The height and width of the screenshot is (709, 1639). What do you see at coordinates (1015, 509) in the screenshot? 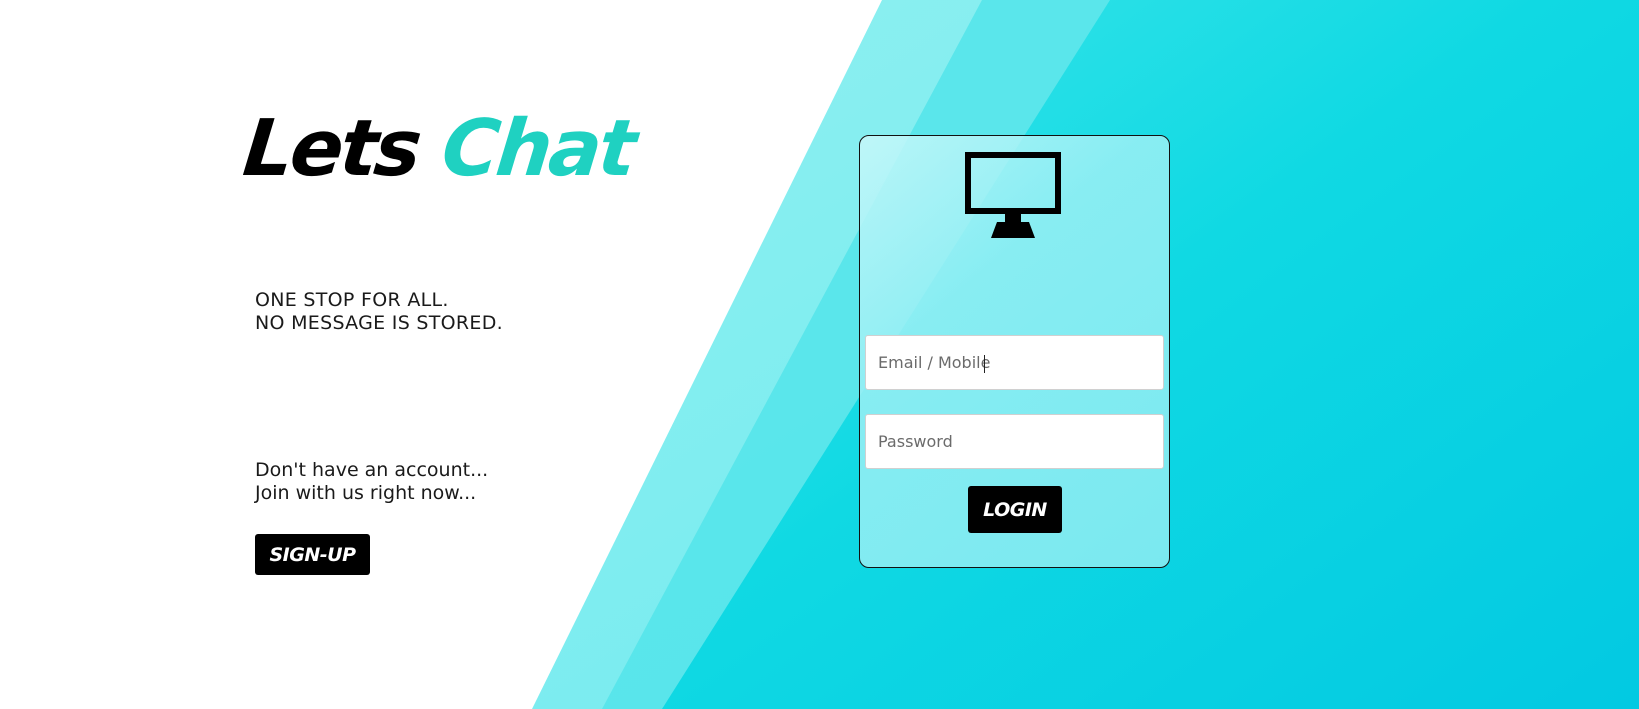
I see `login-button: LOGIN` at bounding box center [1015, 509].